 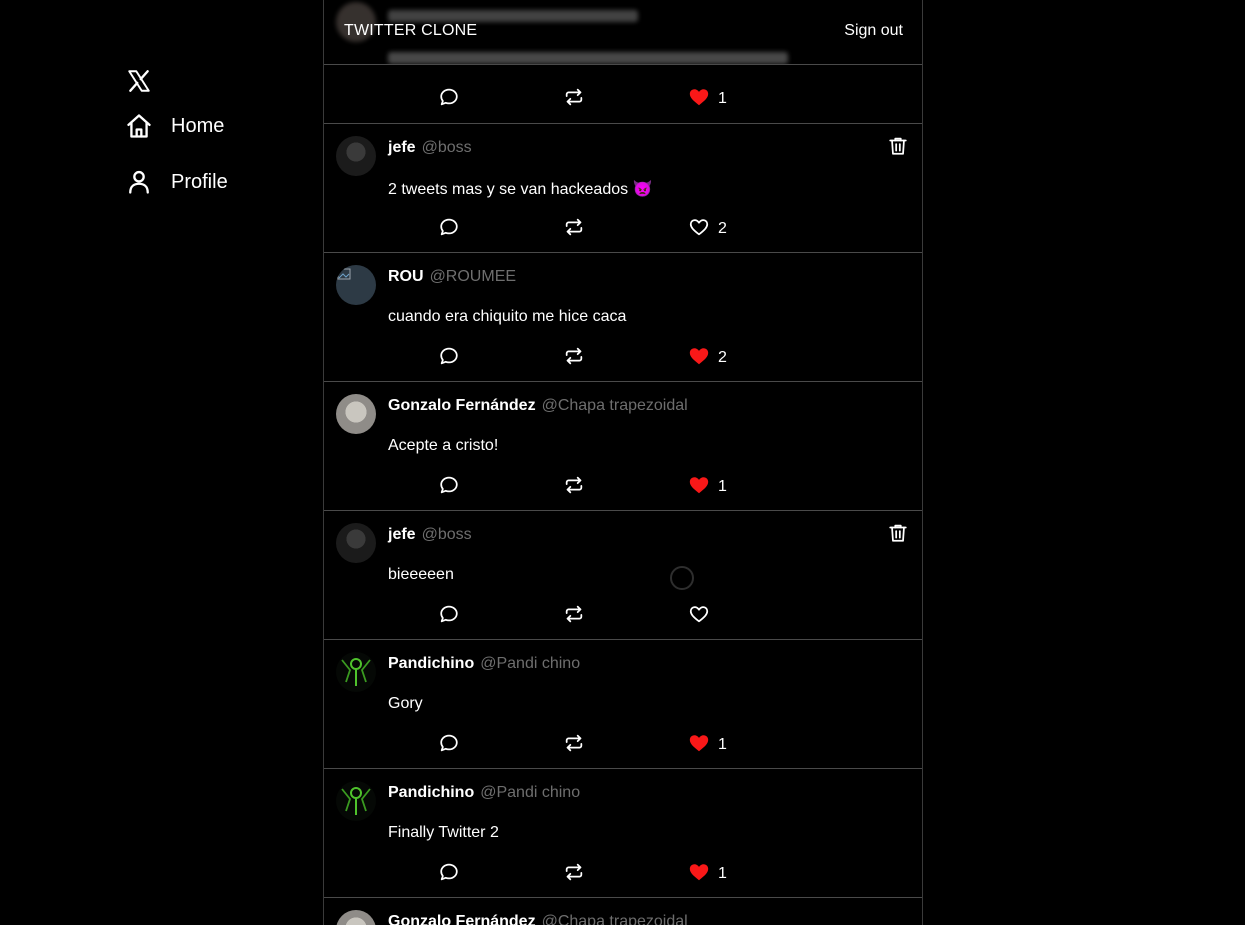 I want to click on home-icon, so click(x=139, y=126).